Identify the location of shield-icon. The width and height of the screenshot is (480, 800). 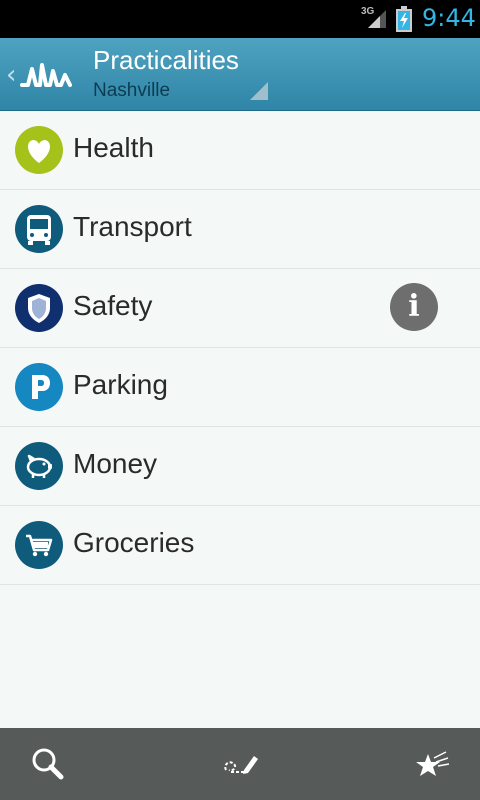
(39, 308).